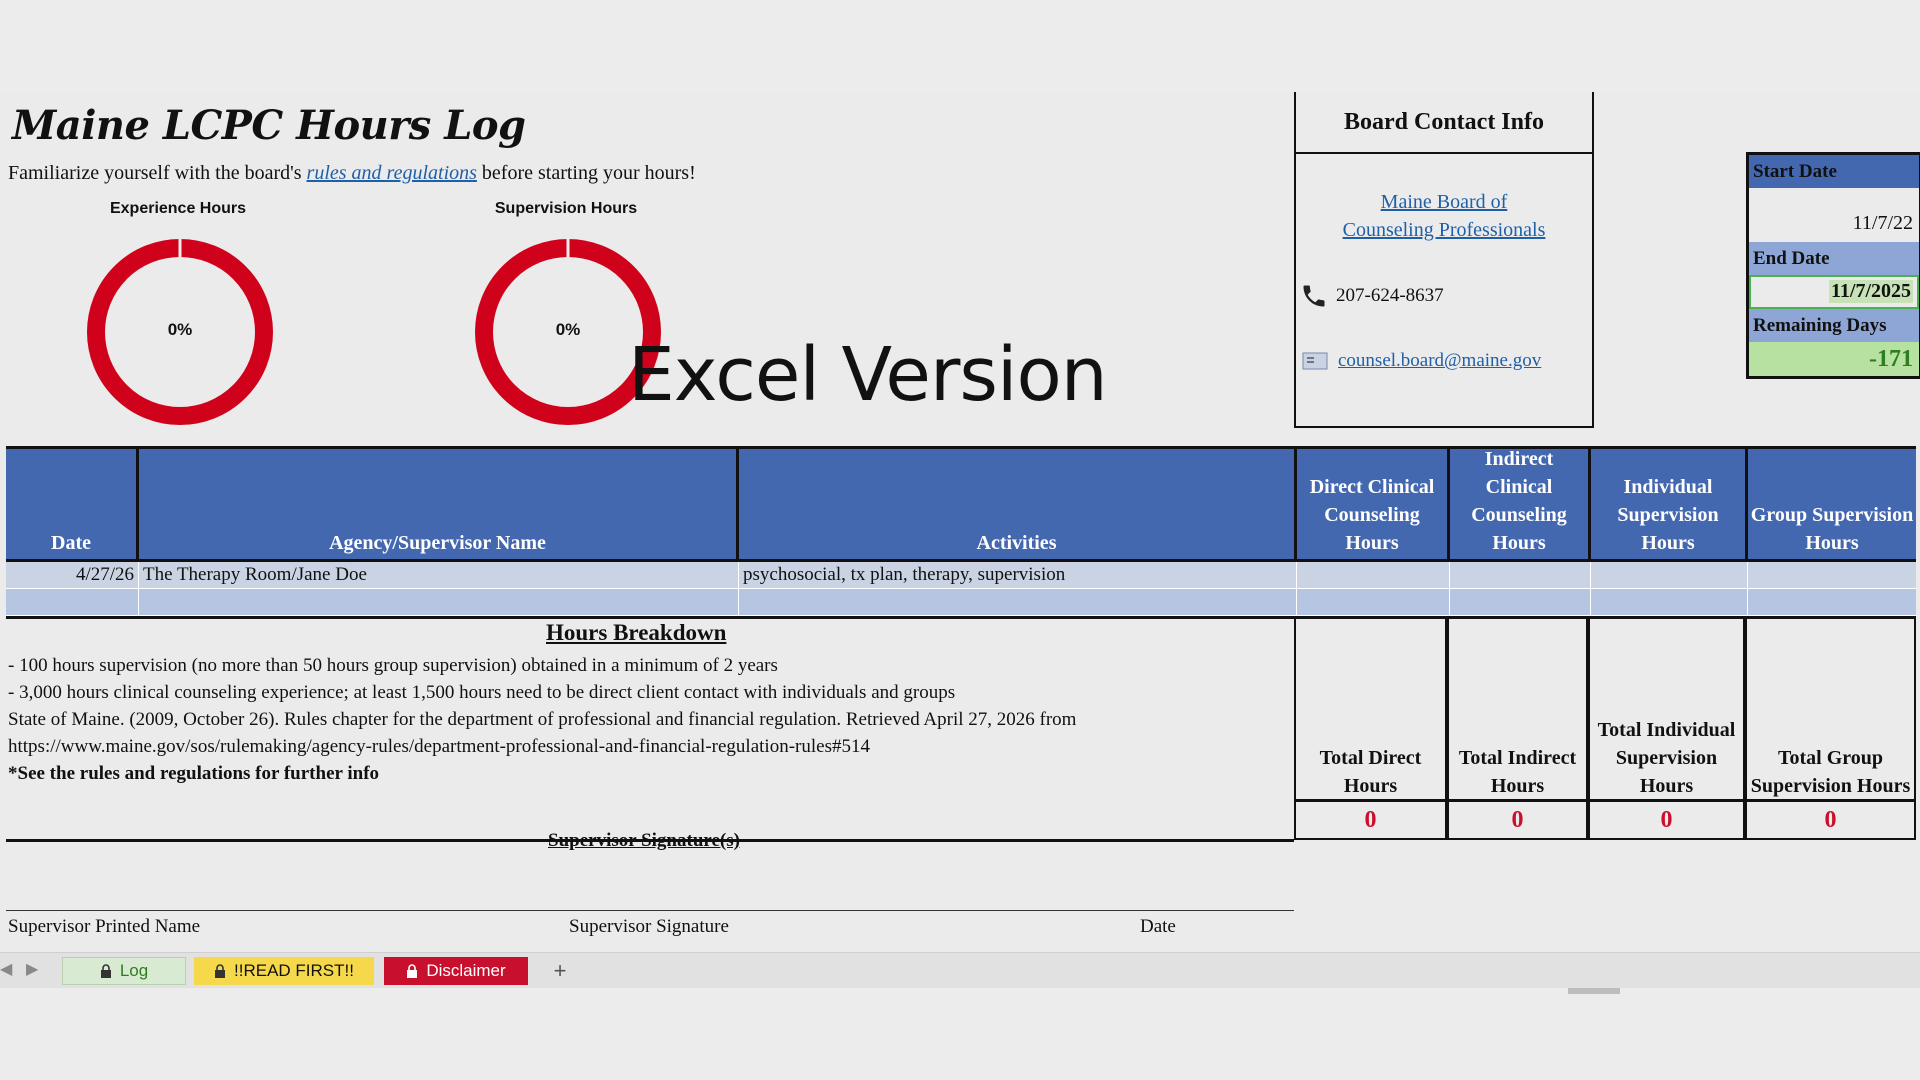 Image resolution: width=1920 pixels, height=1080 pixels. I want to click on bottom-area, so click(960, 1034).